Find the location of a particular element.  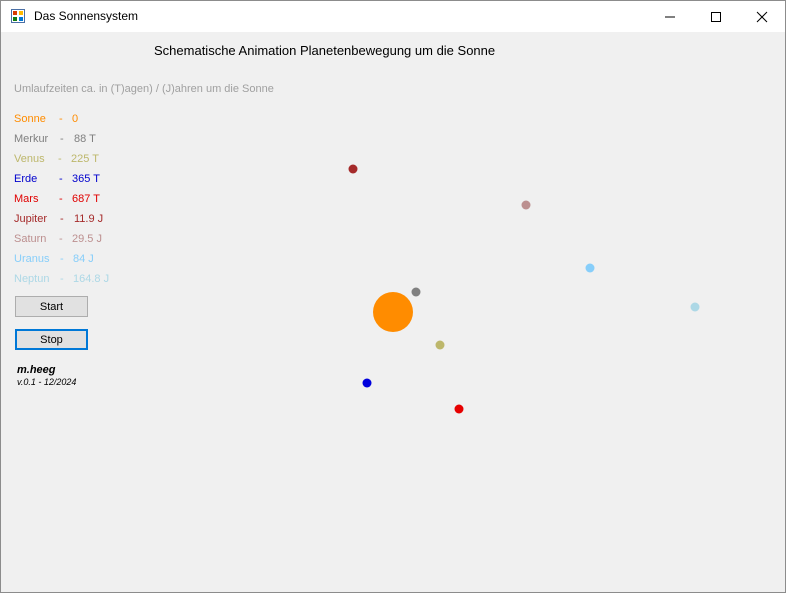

jupiter-planet is located at coordinates (353, 169).